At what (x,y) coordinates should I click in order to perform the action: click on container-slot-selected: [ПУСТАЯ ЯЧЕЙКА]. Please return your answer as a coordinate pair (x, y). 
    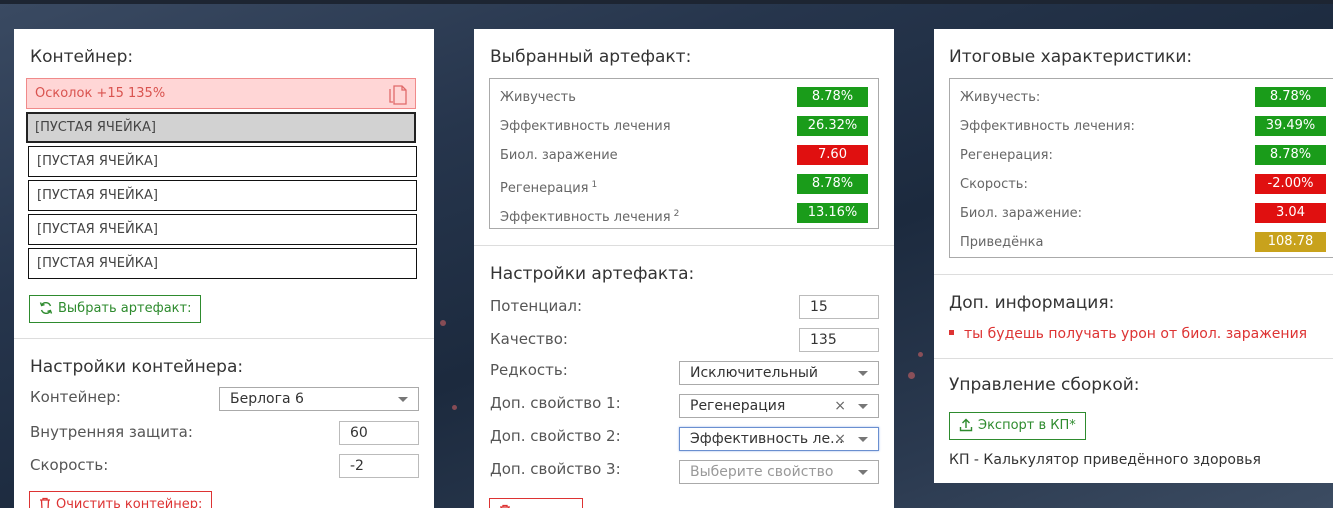
    Looking at the image, I should click on (221, 127).